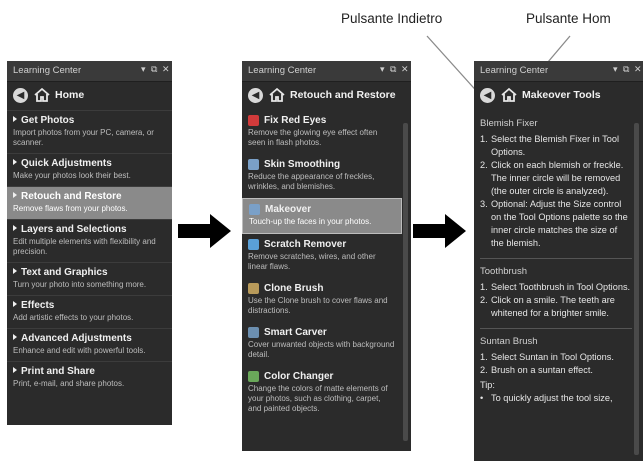 This screenshot has height=468, width=643. I want to click on step-item: 1. Select Suntan in Tool Options., so click(556, 357).